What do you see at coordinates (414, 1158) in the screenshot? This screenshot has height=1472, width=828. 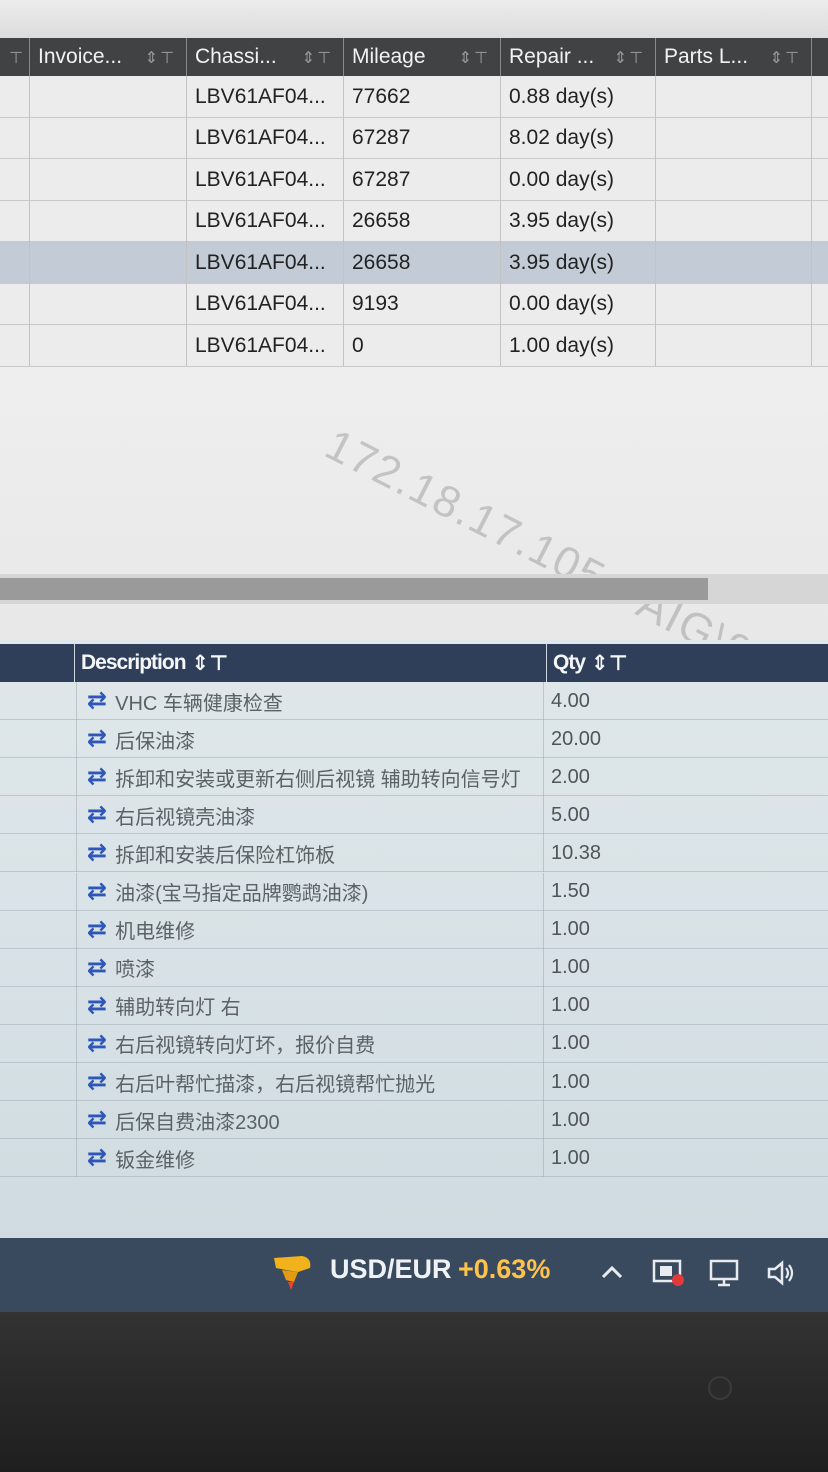 I see `list-item: ⇄ 钣金维修 1.00` at bounding box center [414, 1158].